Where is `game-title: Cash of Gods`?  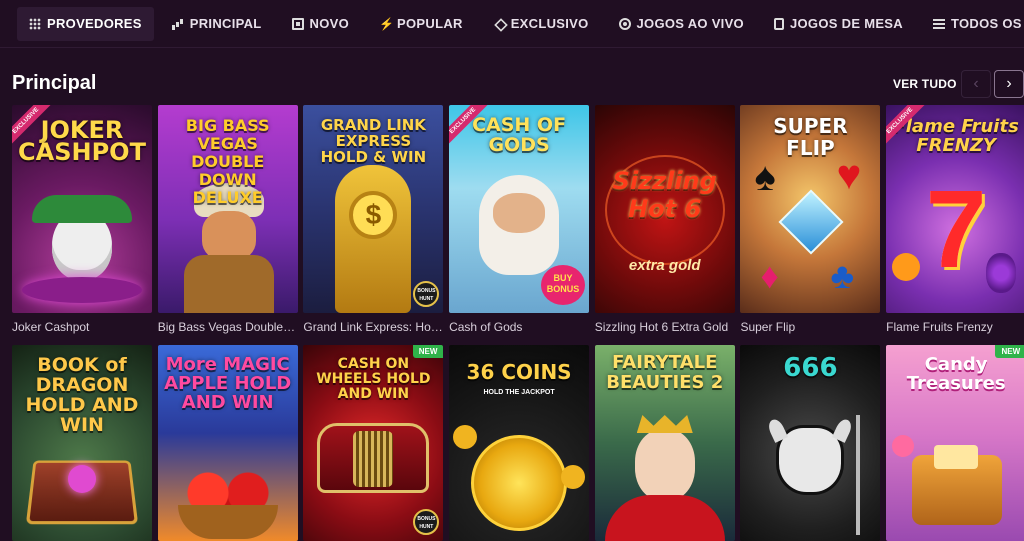
game-title: Cash of Gods is located at coordinates (486, 327).